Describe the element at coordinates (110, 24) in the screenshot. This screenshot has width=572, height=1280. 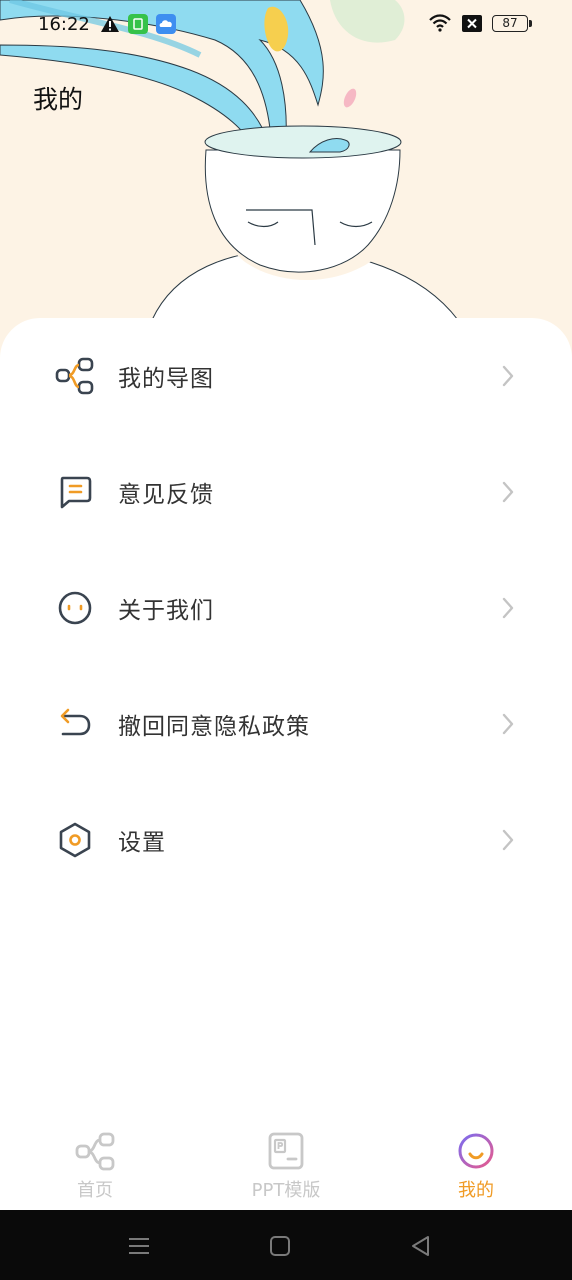
I see `alert-icon` at that location.